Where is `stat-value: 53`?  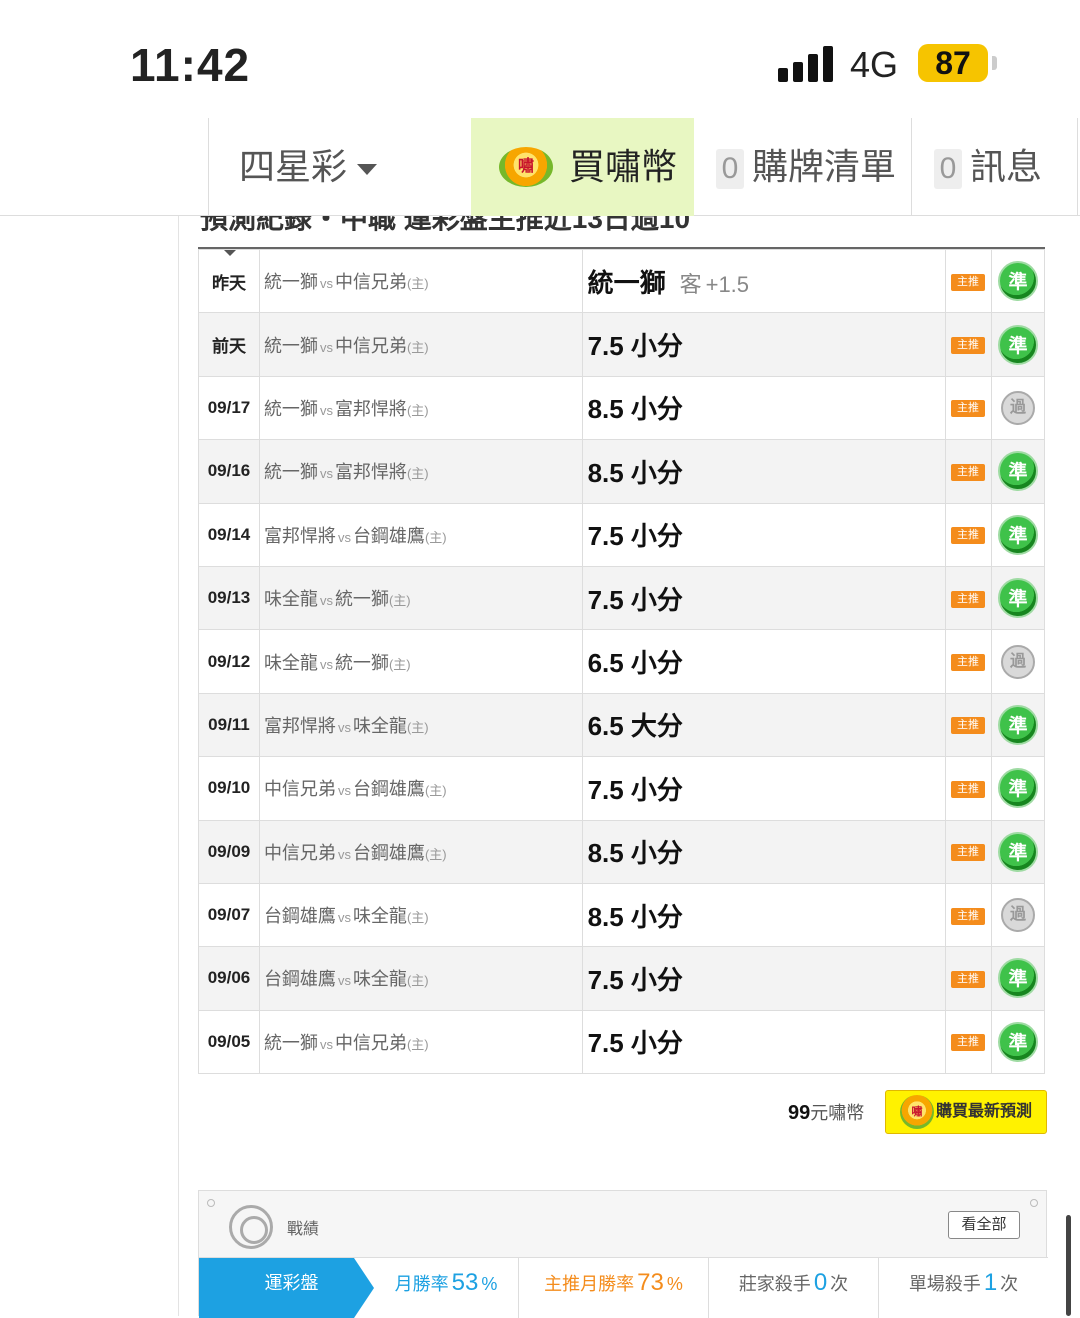 stat-value: 53 is located at coordinates (465, 1282).